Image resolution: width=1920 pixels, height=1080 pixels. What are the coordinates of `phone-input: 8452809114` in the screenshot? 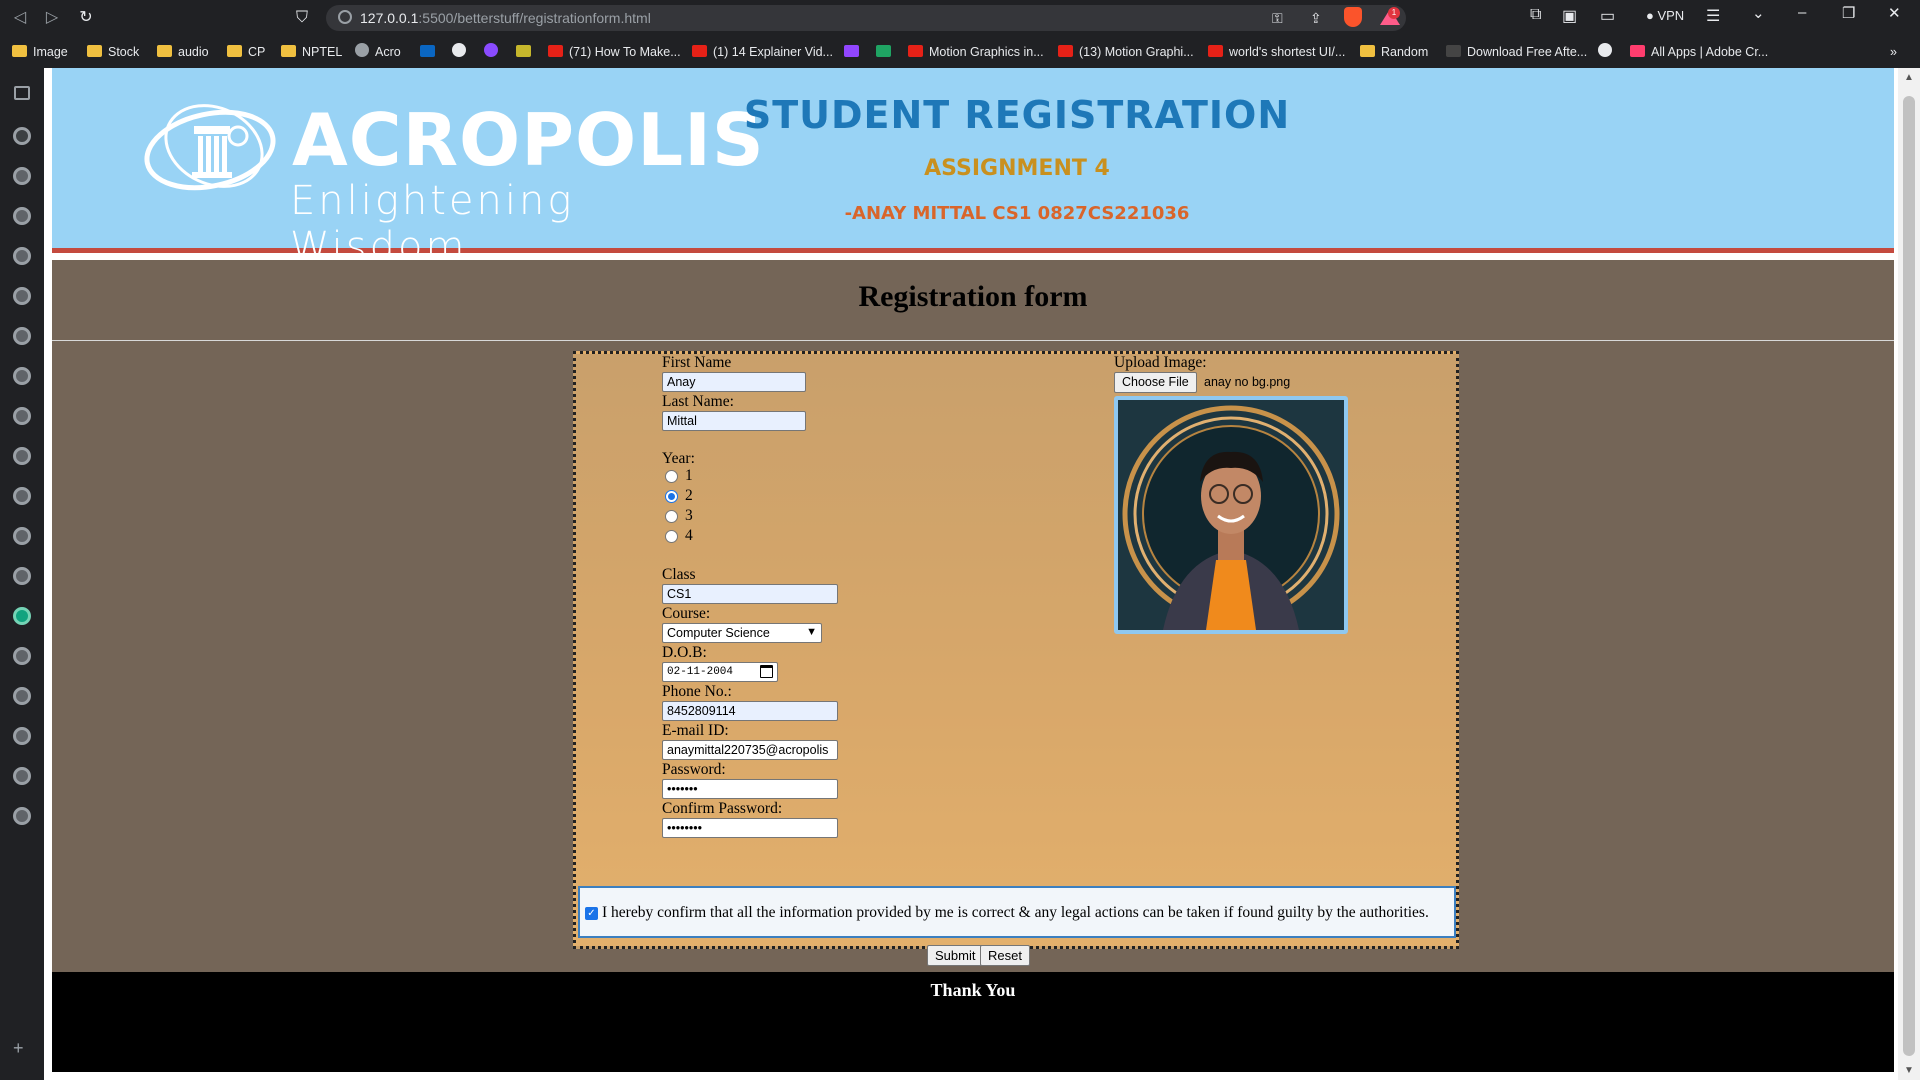 It's located at (750, 711).